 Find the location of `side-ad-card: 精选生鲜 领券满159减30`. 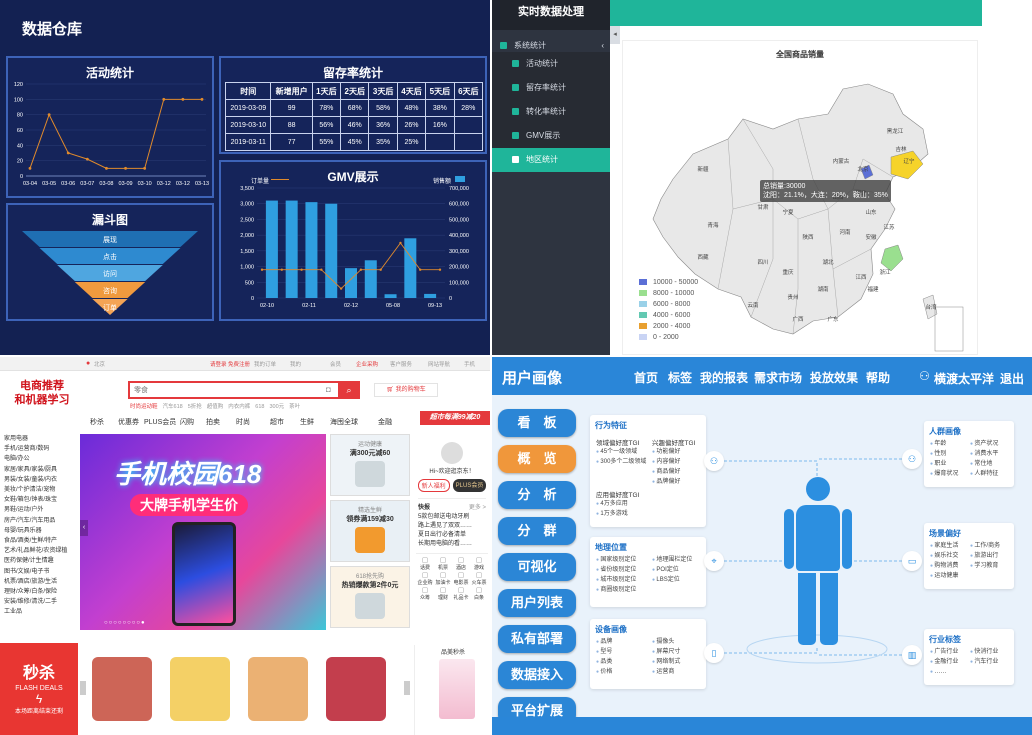

side-ad-card: 精选生鲜 领券满159减30 is located at coordinates (370, 531).